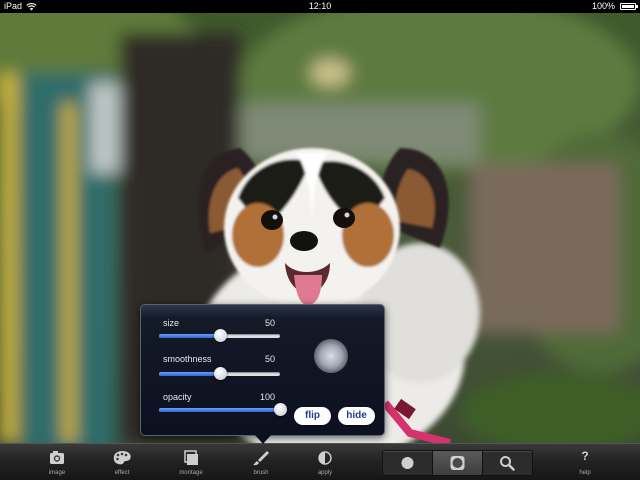 The image size is (640, 480). I want to click on circle-icon, so click(407, 463).